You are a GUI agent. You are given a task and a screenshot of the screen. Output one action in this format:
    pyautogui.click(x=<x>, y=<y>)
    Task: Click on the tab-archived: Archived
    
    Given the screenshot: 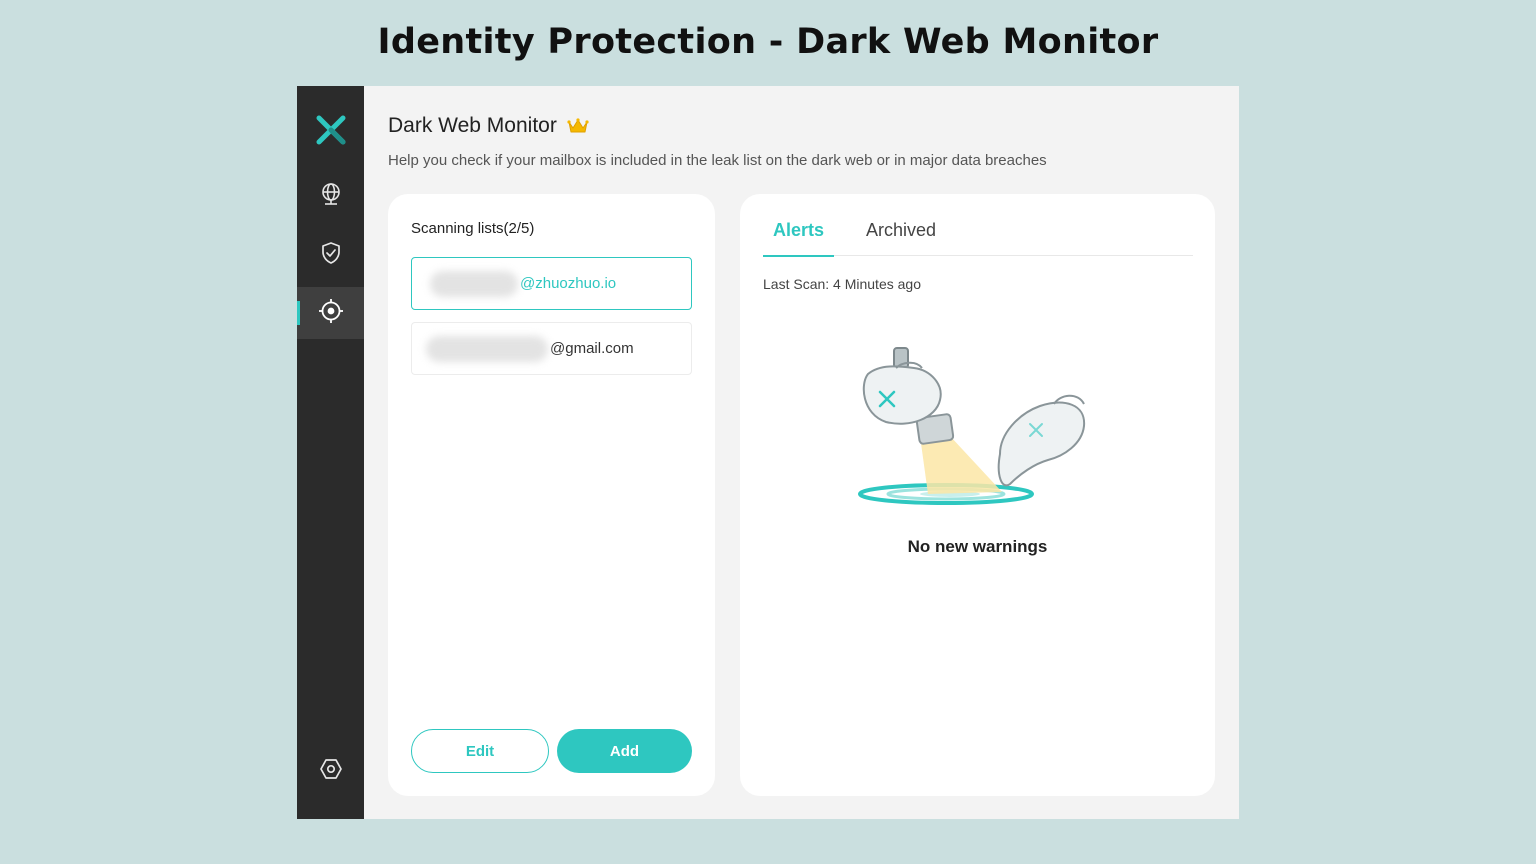 What is the action you would take?
    pyautogui.click(x=901, y=238)
    